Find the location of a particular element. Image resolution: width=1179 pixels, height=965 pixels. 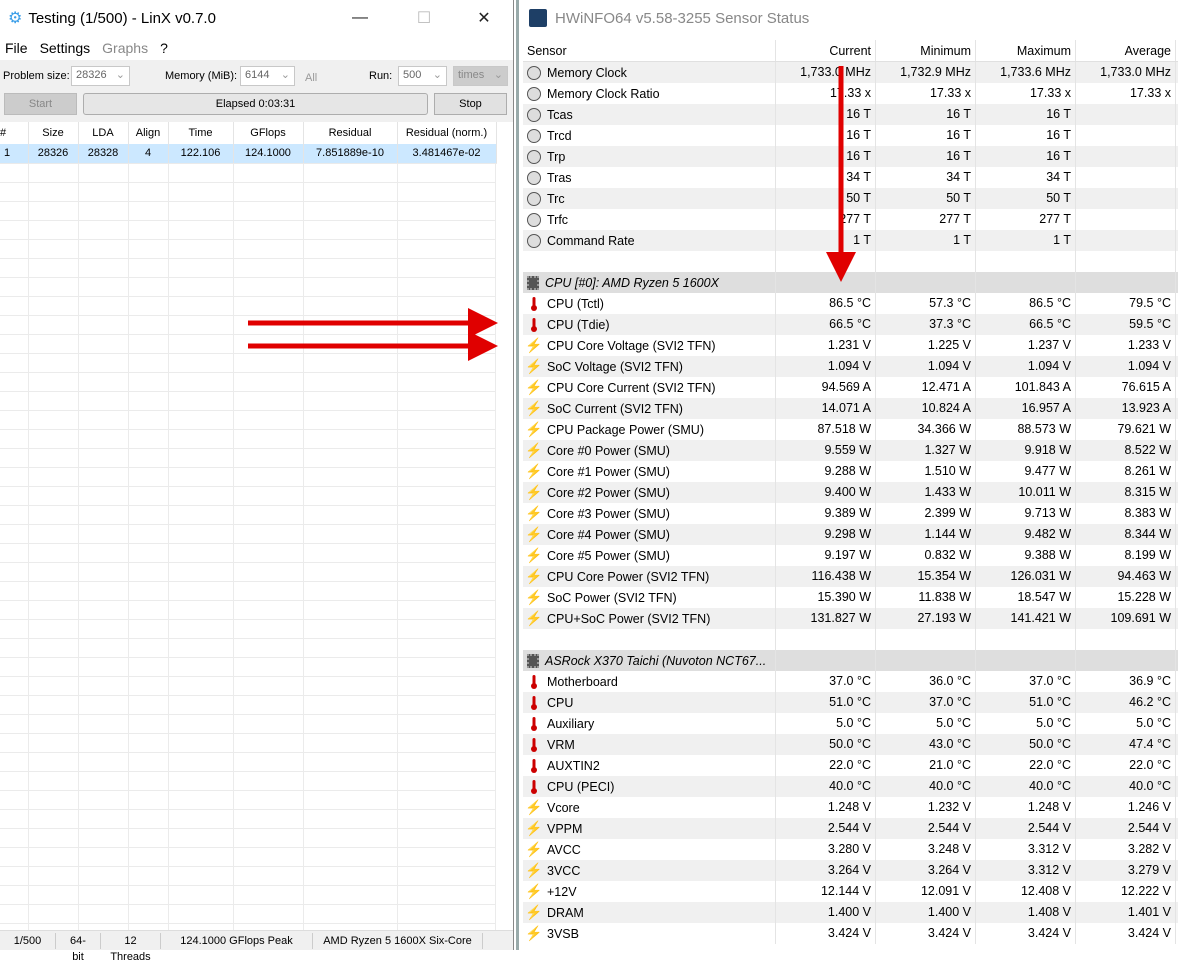

memory-value: 6144 is located at coordinates (257, 75).